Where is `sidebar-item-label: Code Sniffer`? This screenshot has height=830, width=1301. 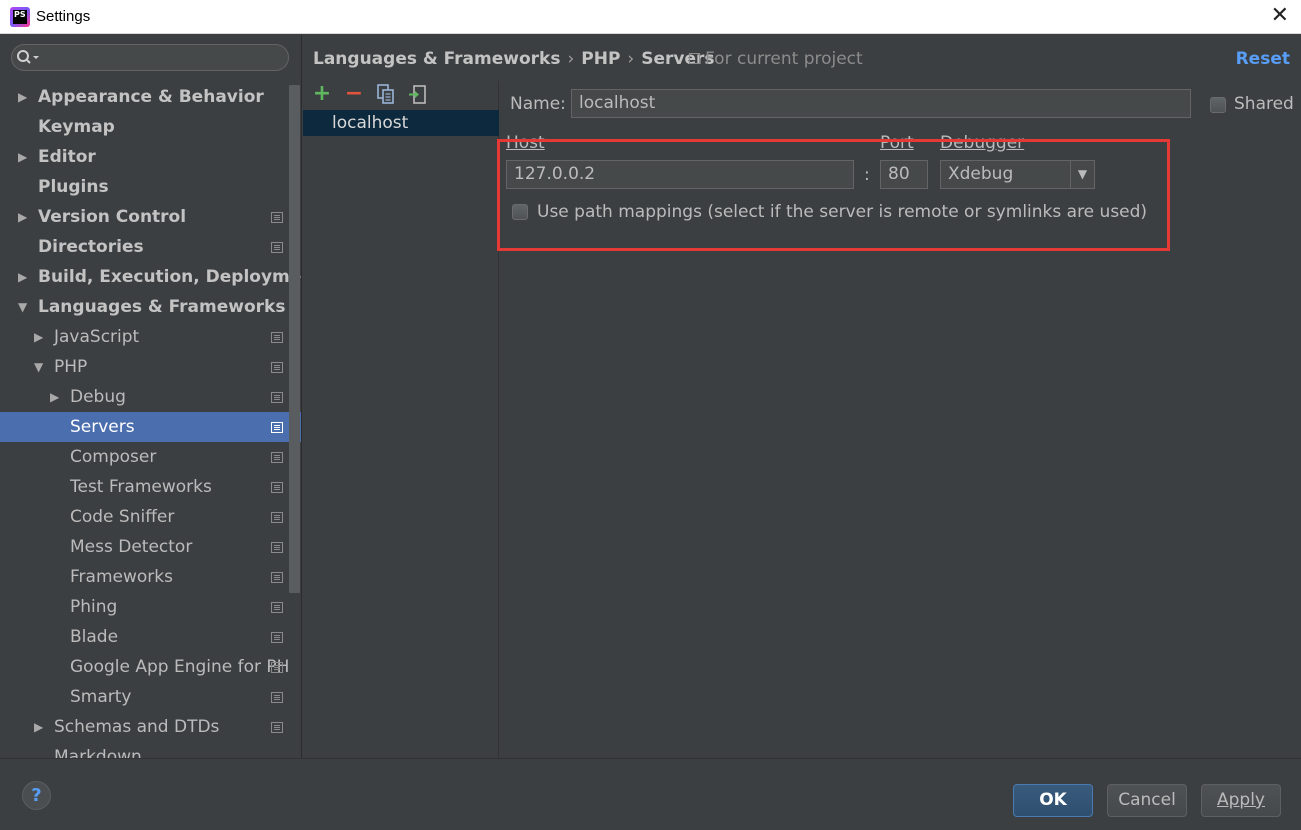
sidebar-item-label: Code Sniffer is located at coordinates (122, 517).